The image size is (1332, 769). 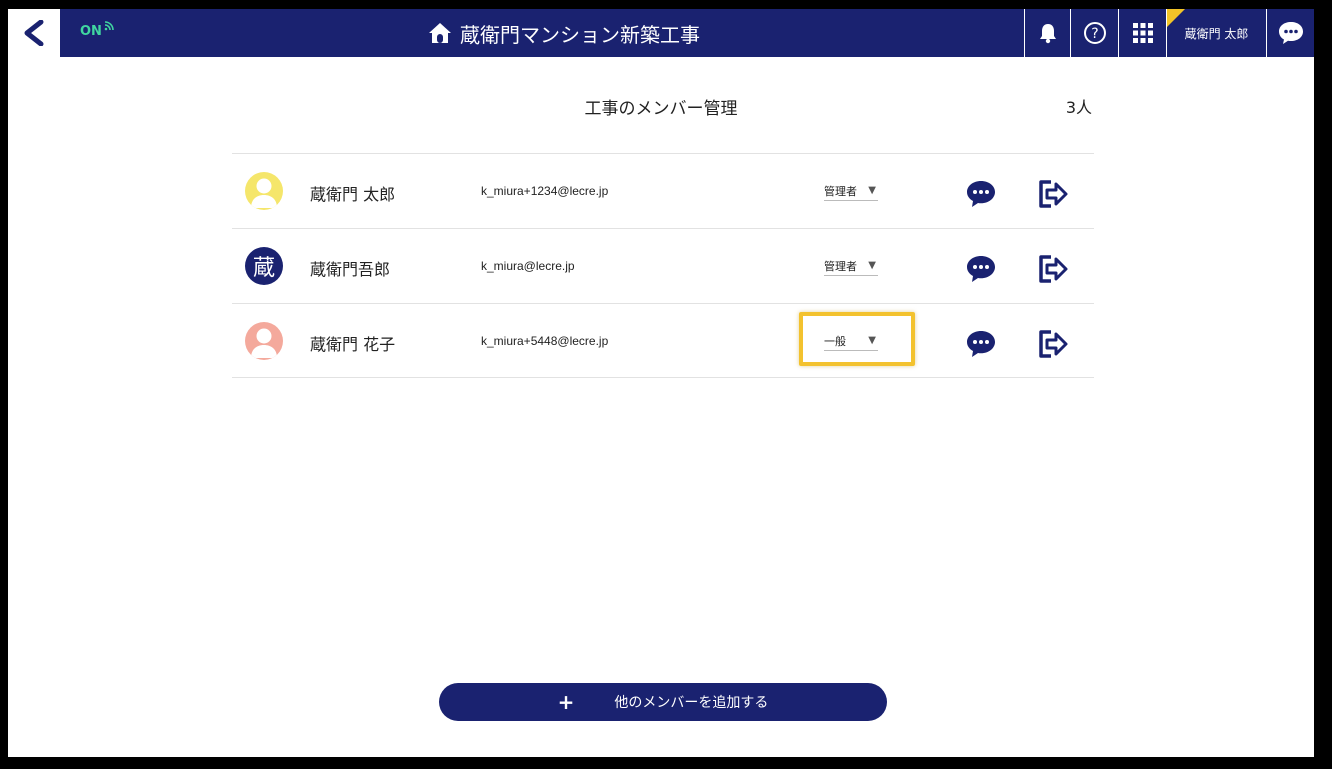 What do you see at coordinates (661, 109) in the screenshot?
I see `page-title: 工事のメンバー管理` at bounding box center [661, 109].